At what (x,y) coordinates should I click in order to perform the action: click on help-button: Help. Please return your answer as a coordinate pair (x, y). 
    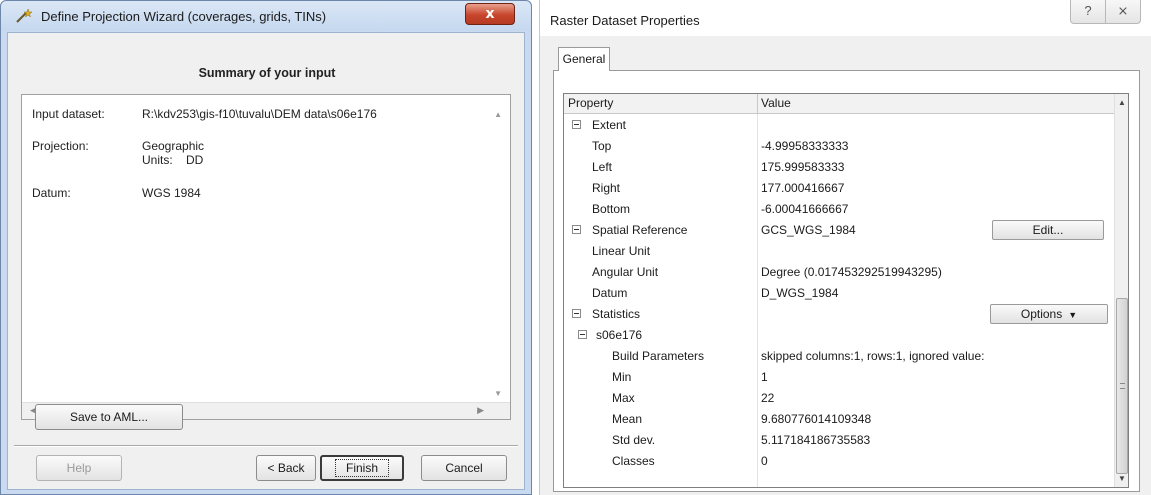
    Looking at the image, I should click on (79, 468).